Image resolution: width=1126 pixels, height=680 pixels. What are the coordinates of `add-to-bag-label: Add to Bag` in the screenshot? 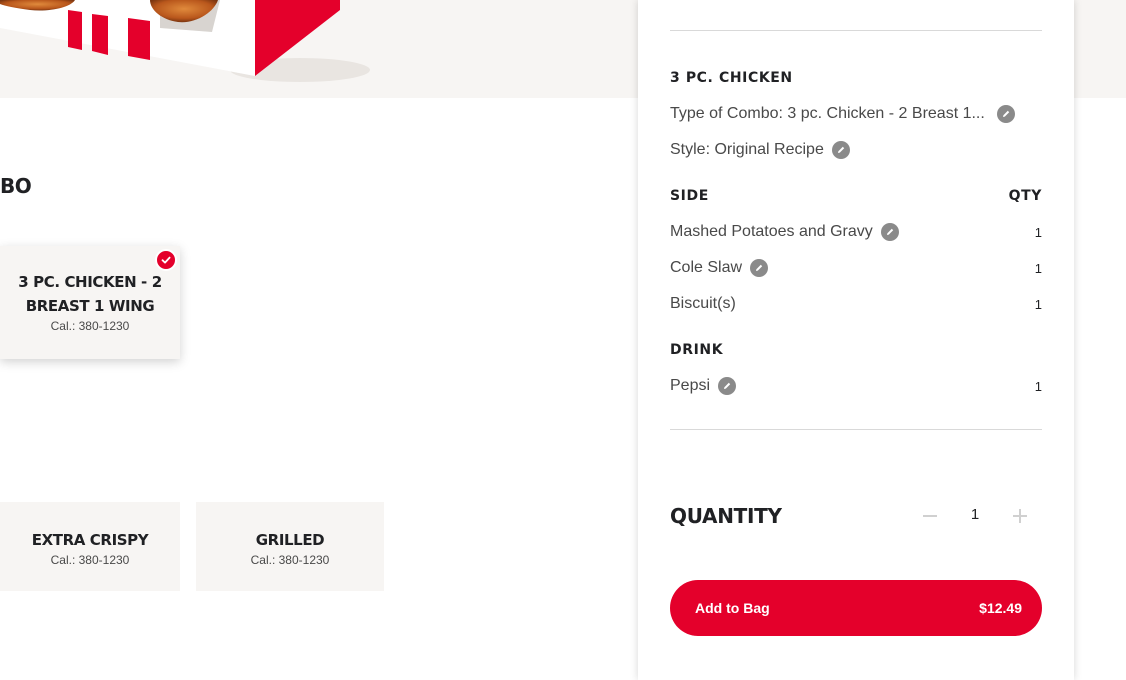 It's located at (732, 608).